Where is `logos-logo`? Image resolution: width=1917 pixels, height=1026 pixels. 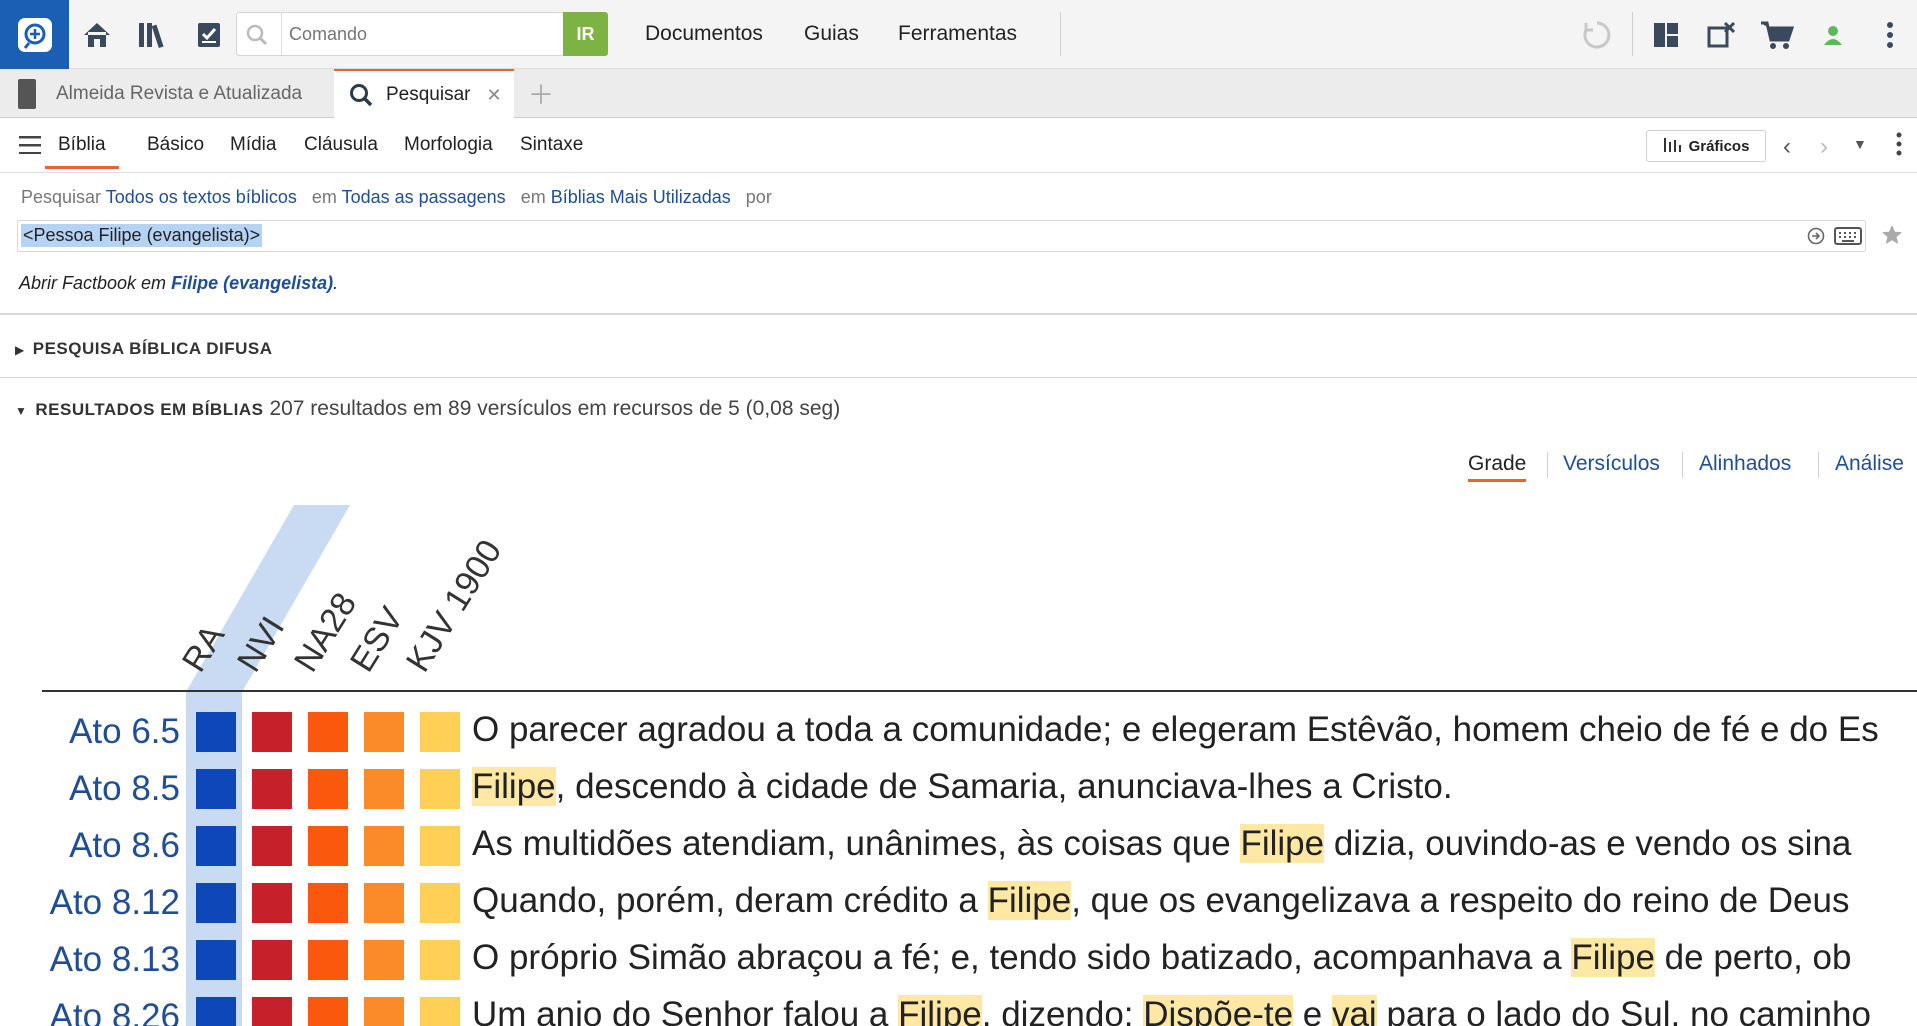 logos-logo is located at coordinates (34, 34).